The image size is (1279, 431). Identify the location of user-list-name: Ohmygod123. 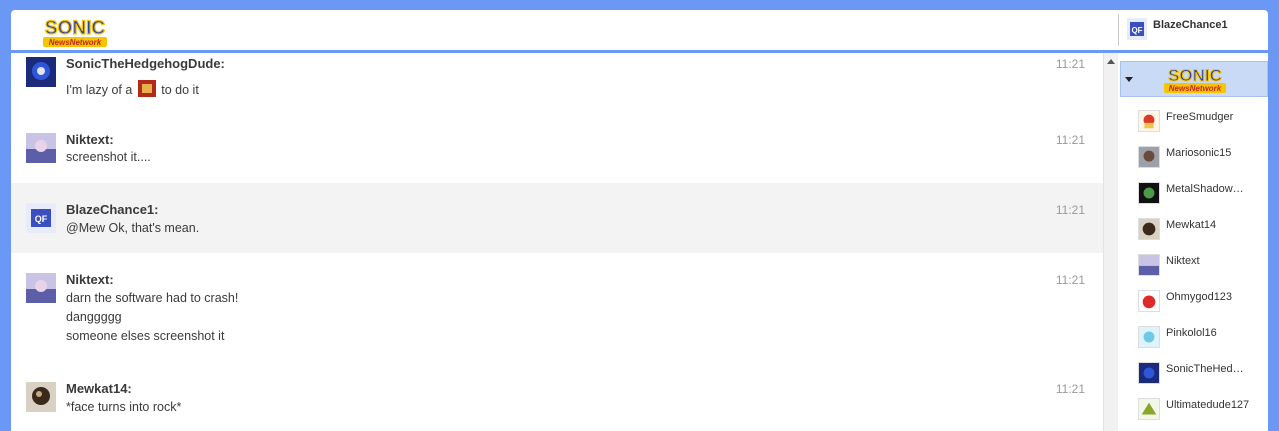
(1199, 297).